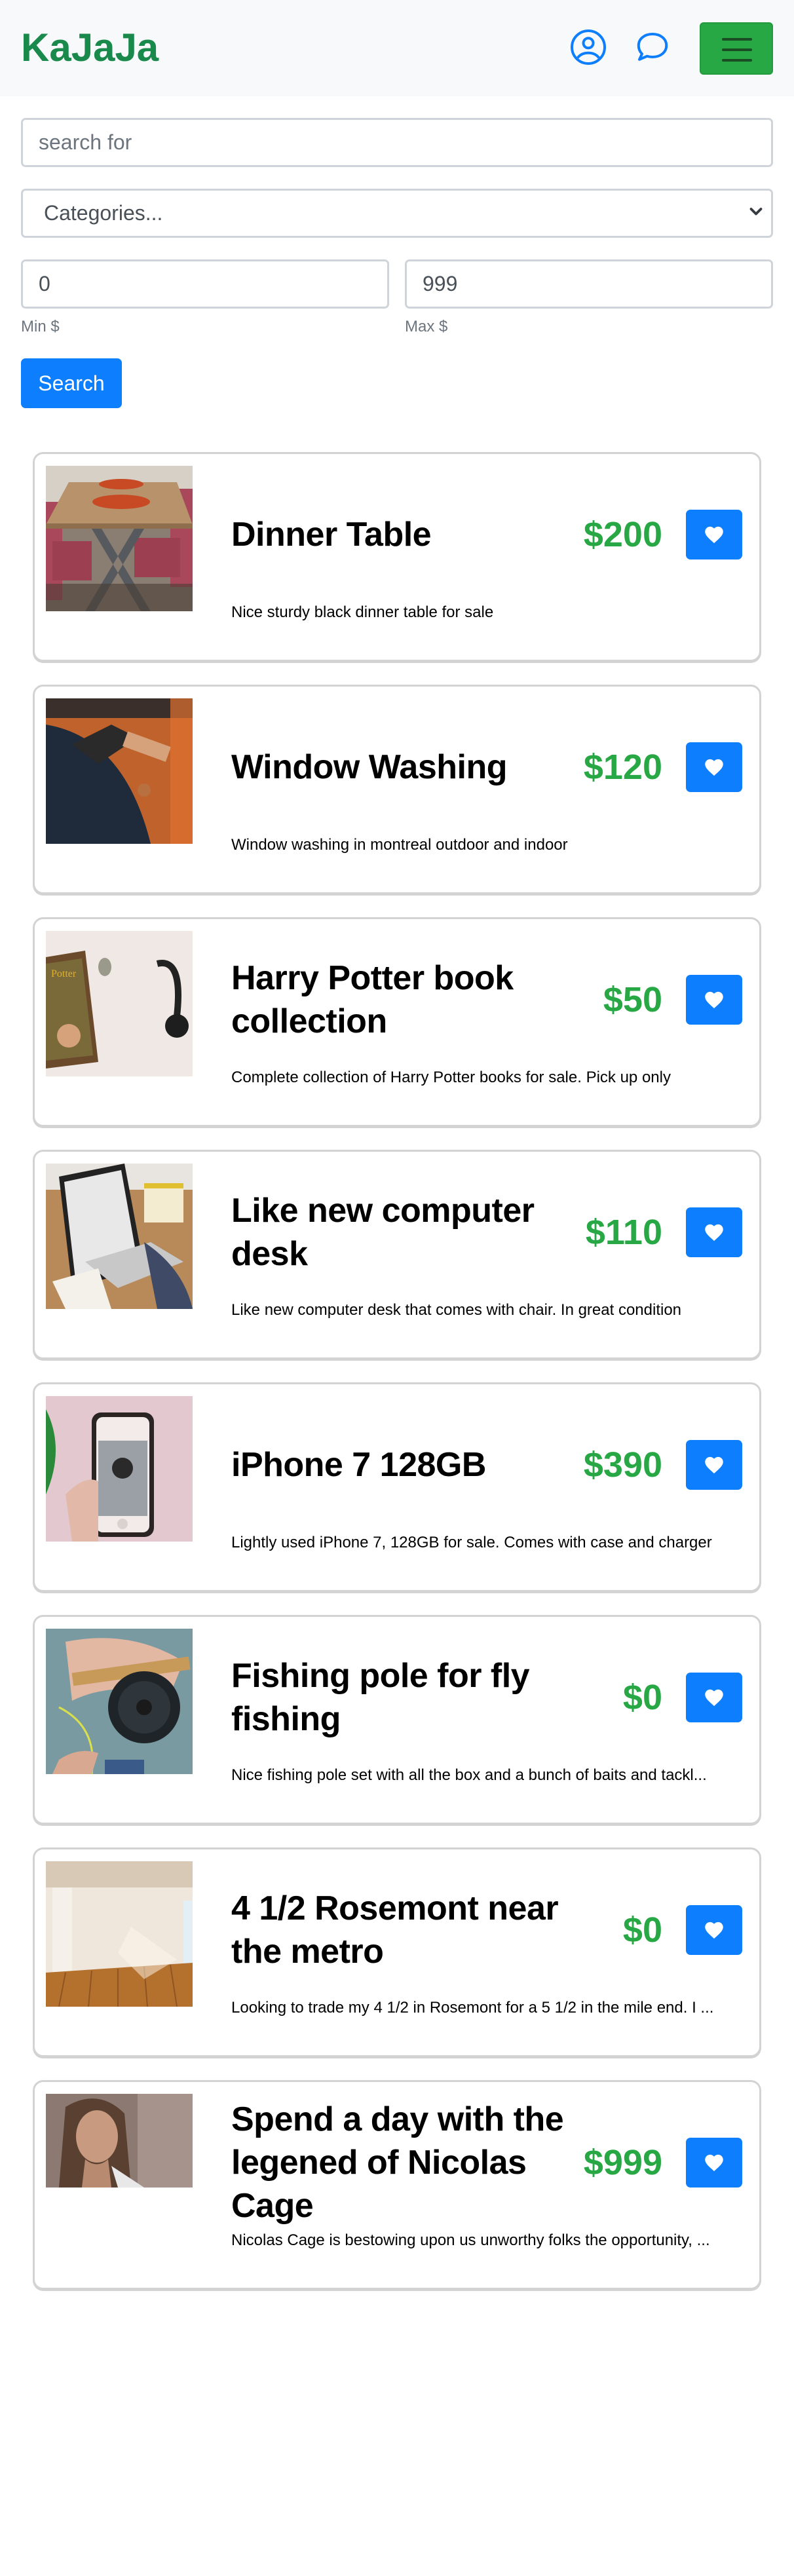  I want to click on computer-desk-photo, so click(119, 1236).